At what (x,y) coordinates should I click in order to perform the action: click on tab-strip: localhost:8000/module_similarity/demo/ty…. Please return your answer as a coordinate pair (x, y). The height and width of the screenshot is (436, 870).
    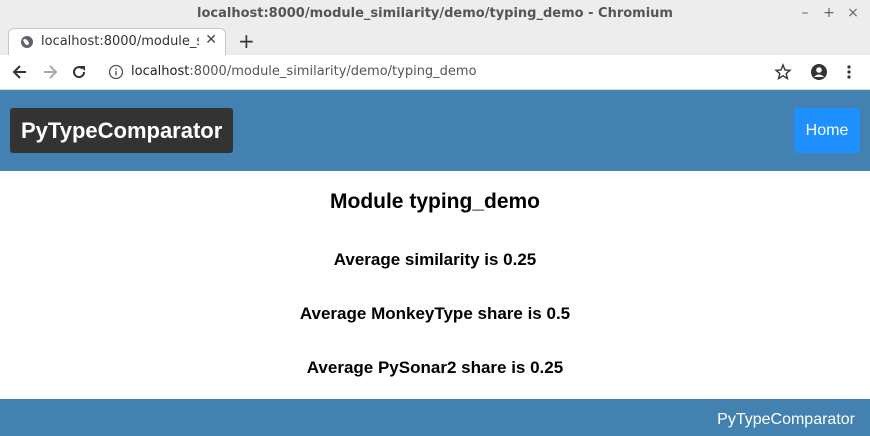
    Looking at the image, I should click on (435, 41).